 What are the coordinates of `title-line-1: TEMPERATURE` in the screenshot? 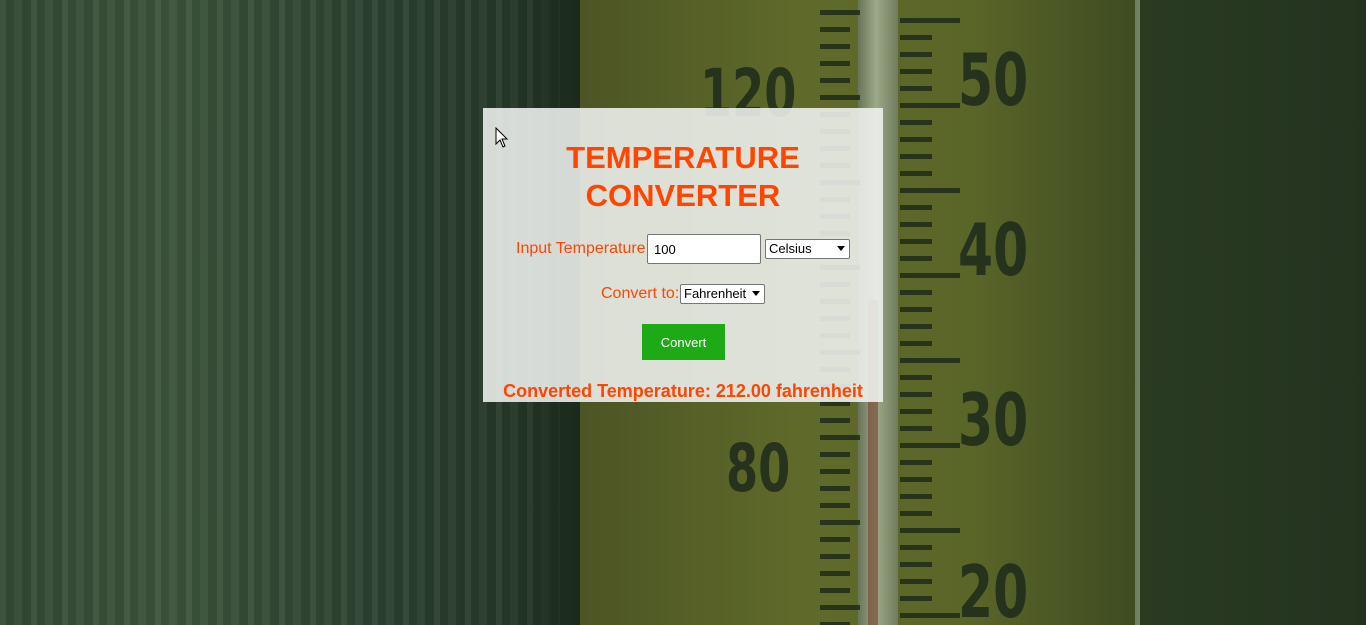 It's located at (683, 157).